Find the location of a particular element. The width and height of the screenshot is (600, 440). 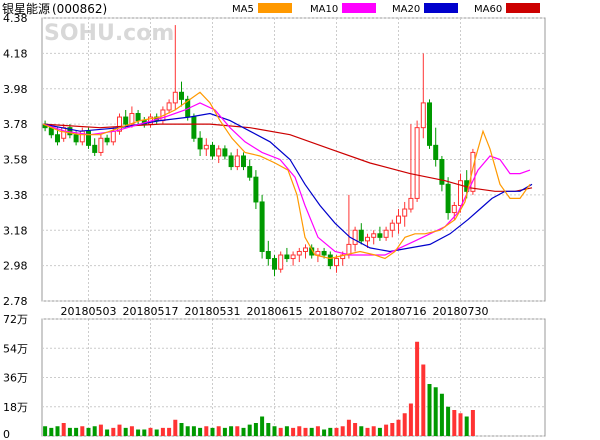

price-tick-label: 3.98 is located at coordinates (15, 89).